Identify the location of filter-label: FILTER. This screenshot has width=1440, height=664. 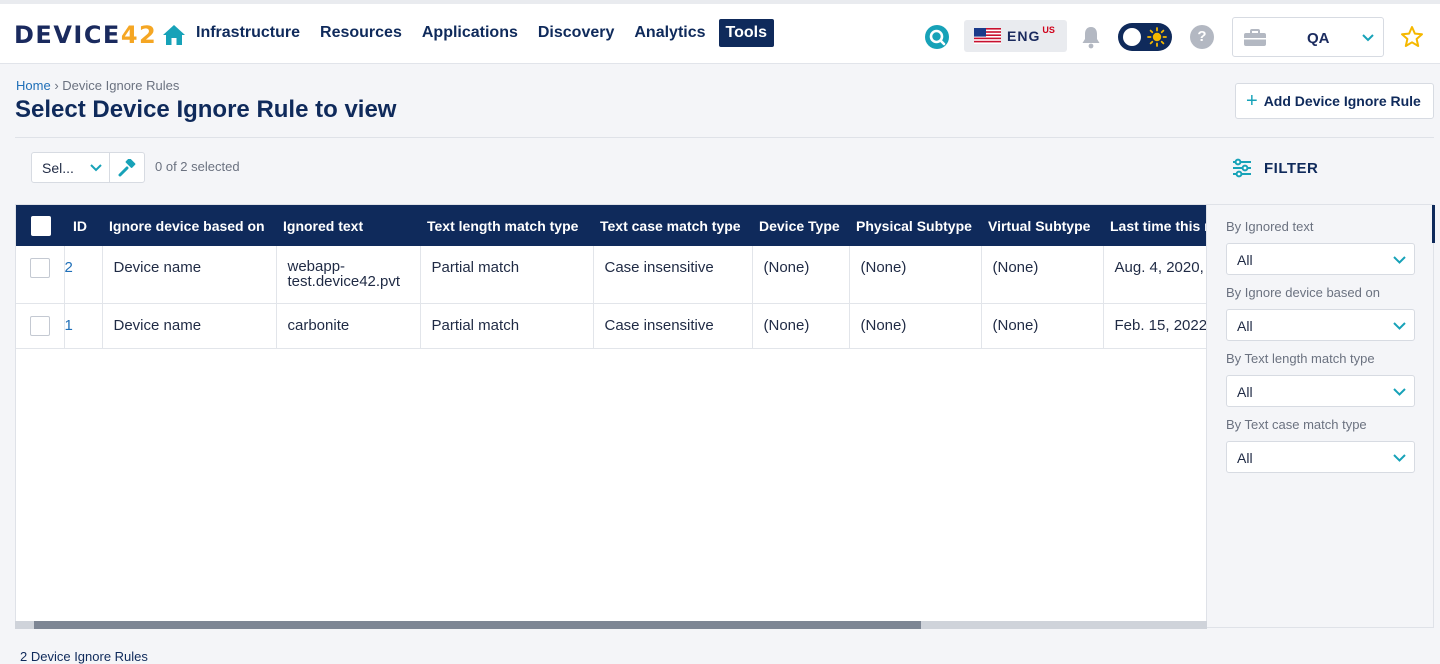
(1291, 168).